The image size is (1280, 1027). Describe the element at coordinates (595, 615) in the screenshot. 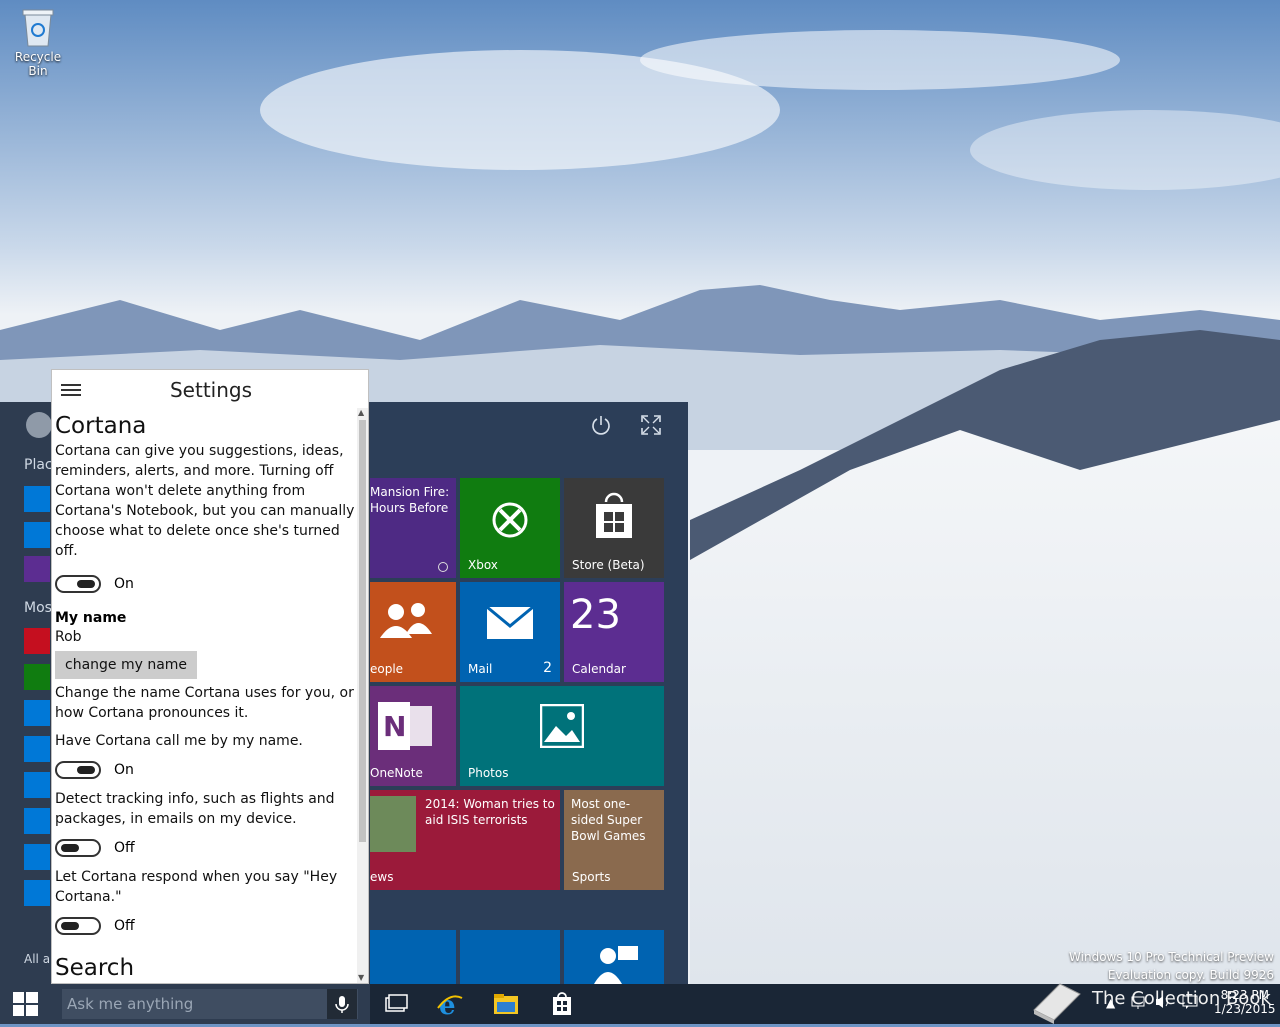

I see `calendar-day: 23` at that location.